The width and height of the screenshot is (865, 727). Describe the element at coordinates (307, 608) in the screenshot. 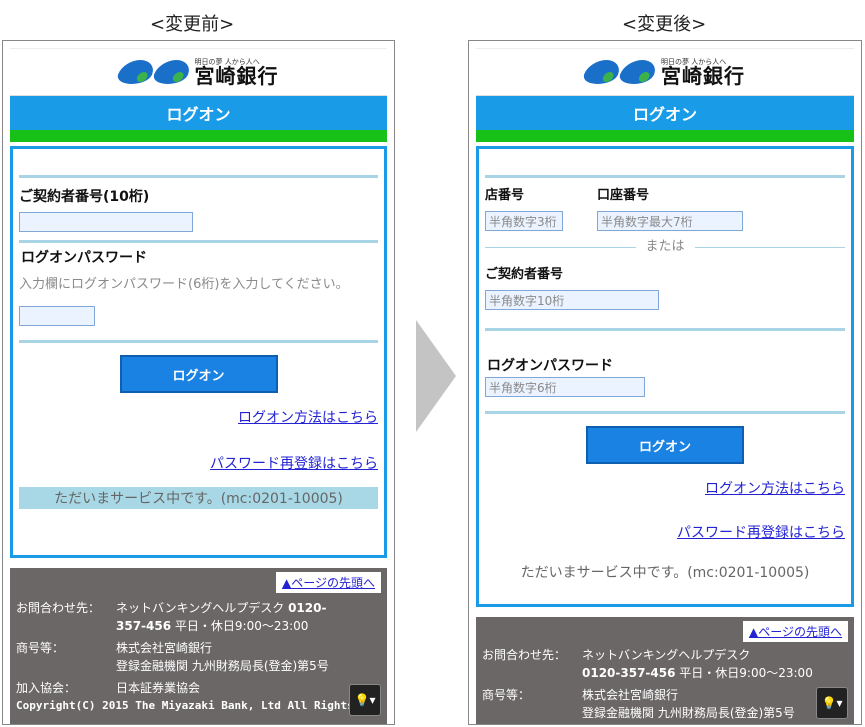

I see `inquiry-phone-a: 0120-` at that location.